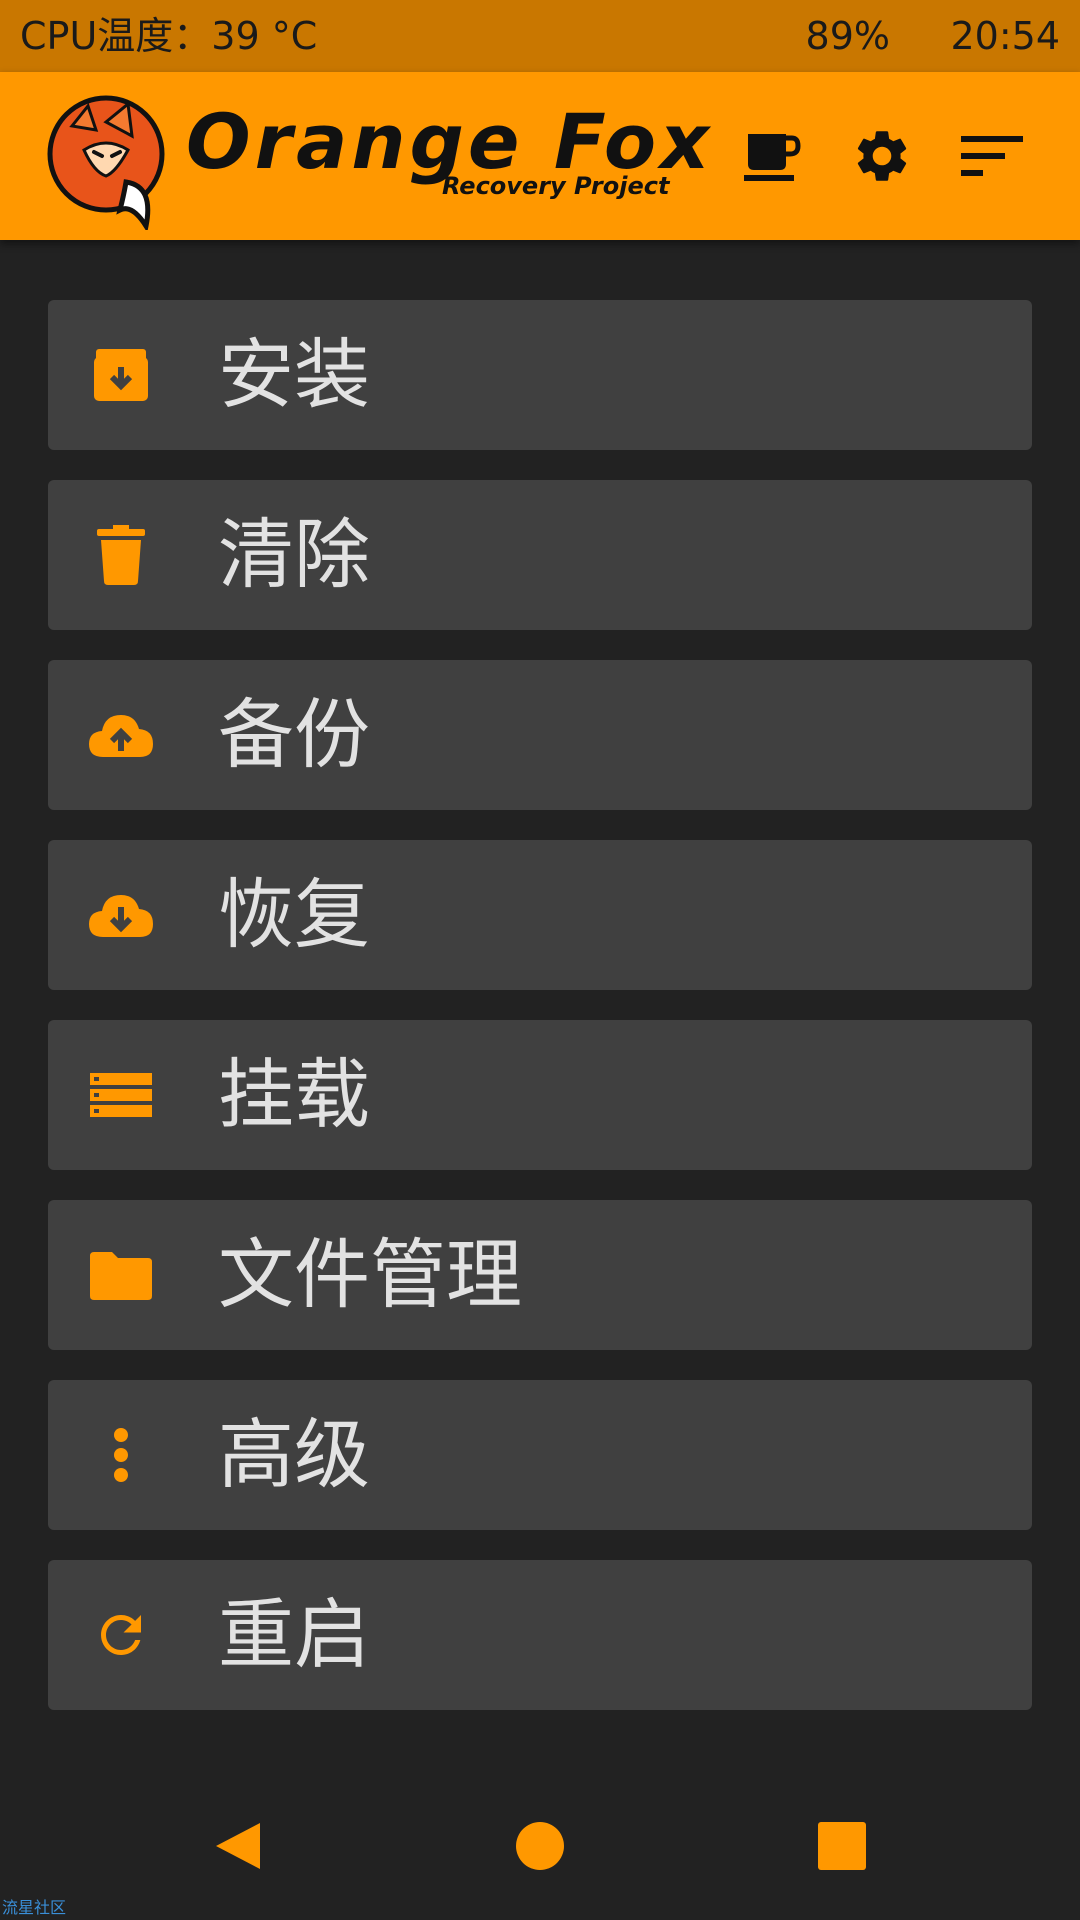 The image size is (1080, 1920). Describe the element at coordinates (540, 36) in the screenshot. I see `status-bar: CPU温度：39 °C 89% 20:54` at that location.